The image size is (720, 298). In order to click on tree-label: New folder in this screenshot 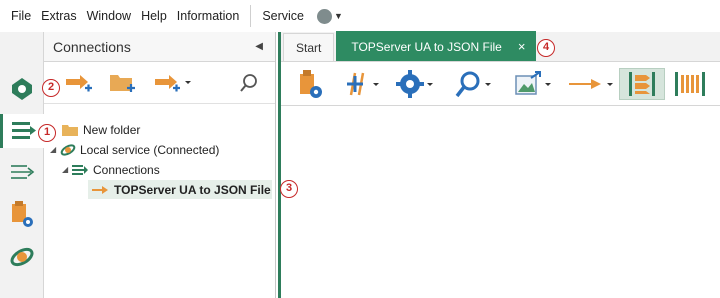, I will do `click(112, 129)`.